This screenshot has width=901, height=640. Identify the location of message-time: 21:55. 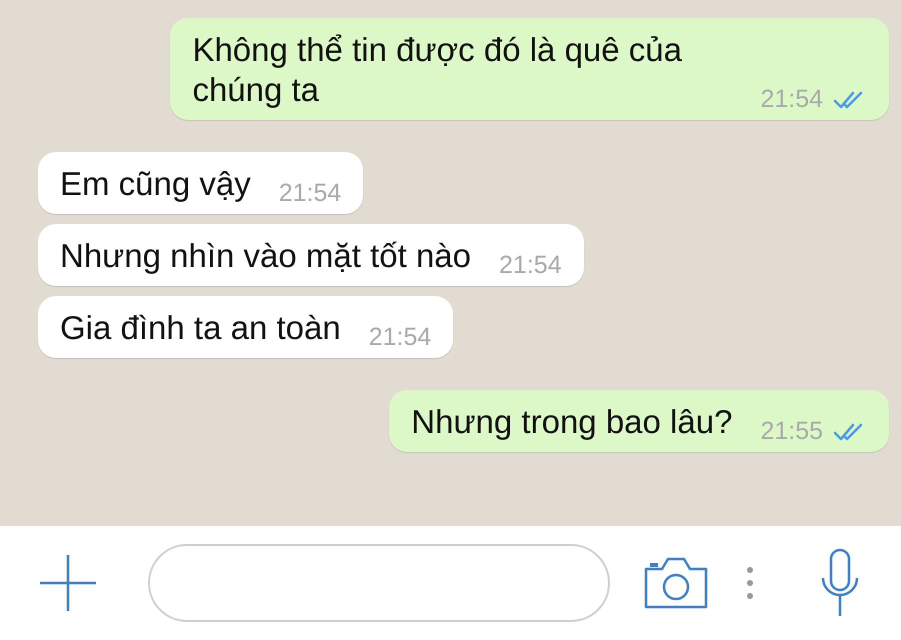
(791, 431).